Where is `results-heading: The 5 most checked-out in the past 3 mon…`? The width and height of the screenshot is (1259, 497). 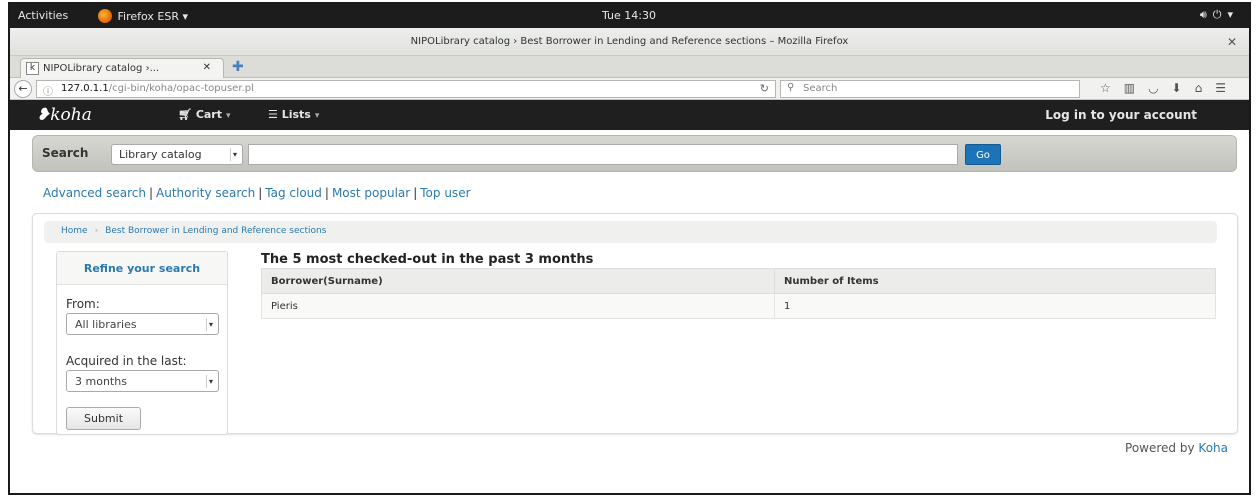
results-heading: The 5 most checked-out in the past 3 mon… is located at coordinates (427, 259).